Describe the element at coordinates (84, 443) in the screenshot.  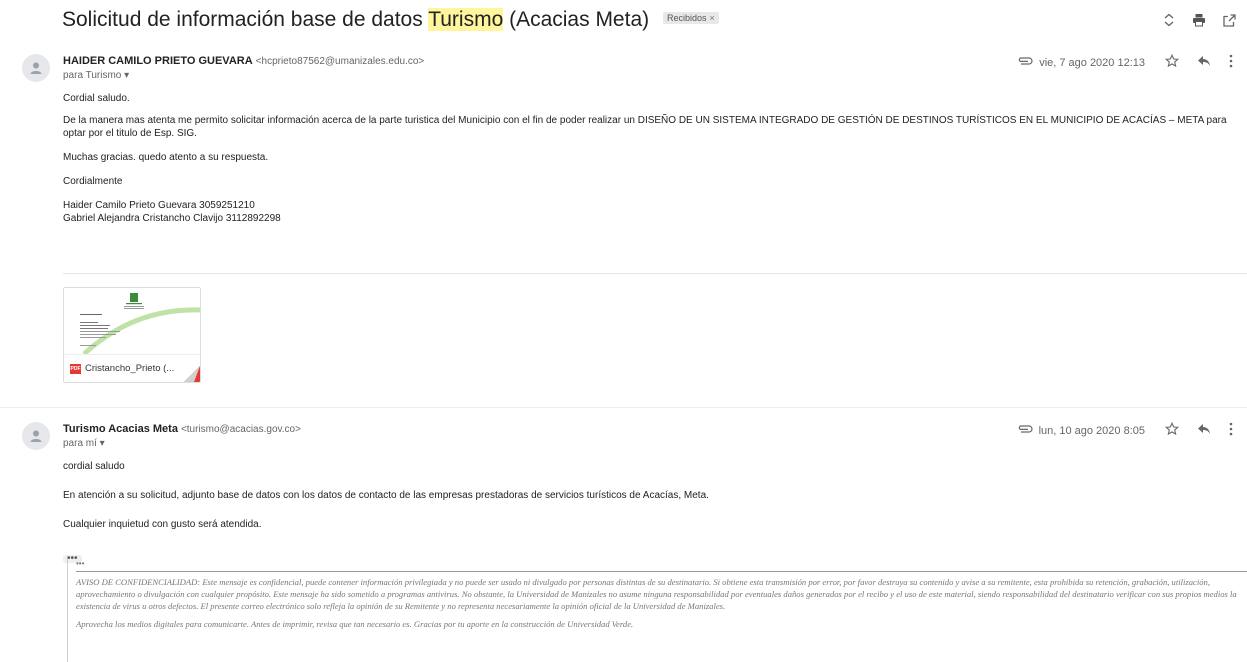
I see `recipient-details-toggle: para mí ▾` at that location.